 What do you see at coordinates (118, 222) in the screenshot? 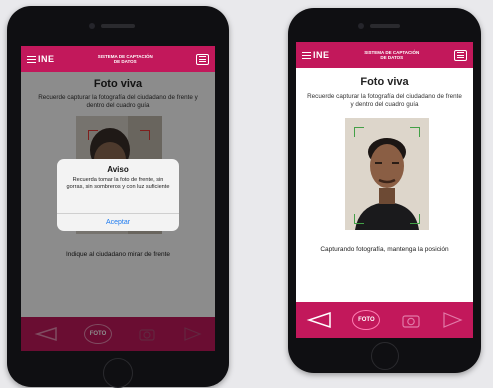
I see `accept-button: Aceptar` at bounding box center [118, 222].